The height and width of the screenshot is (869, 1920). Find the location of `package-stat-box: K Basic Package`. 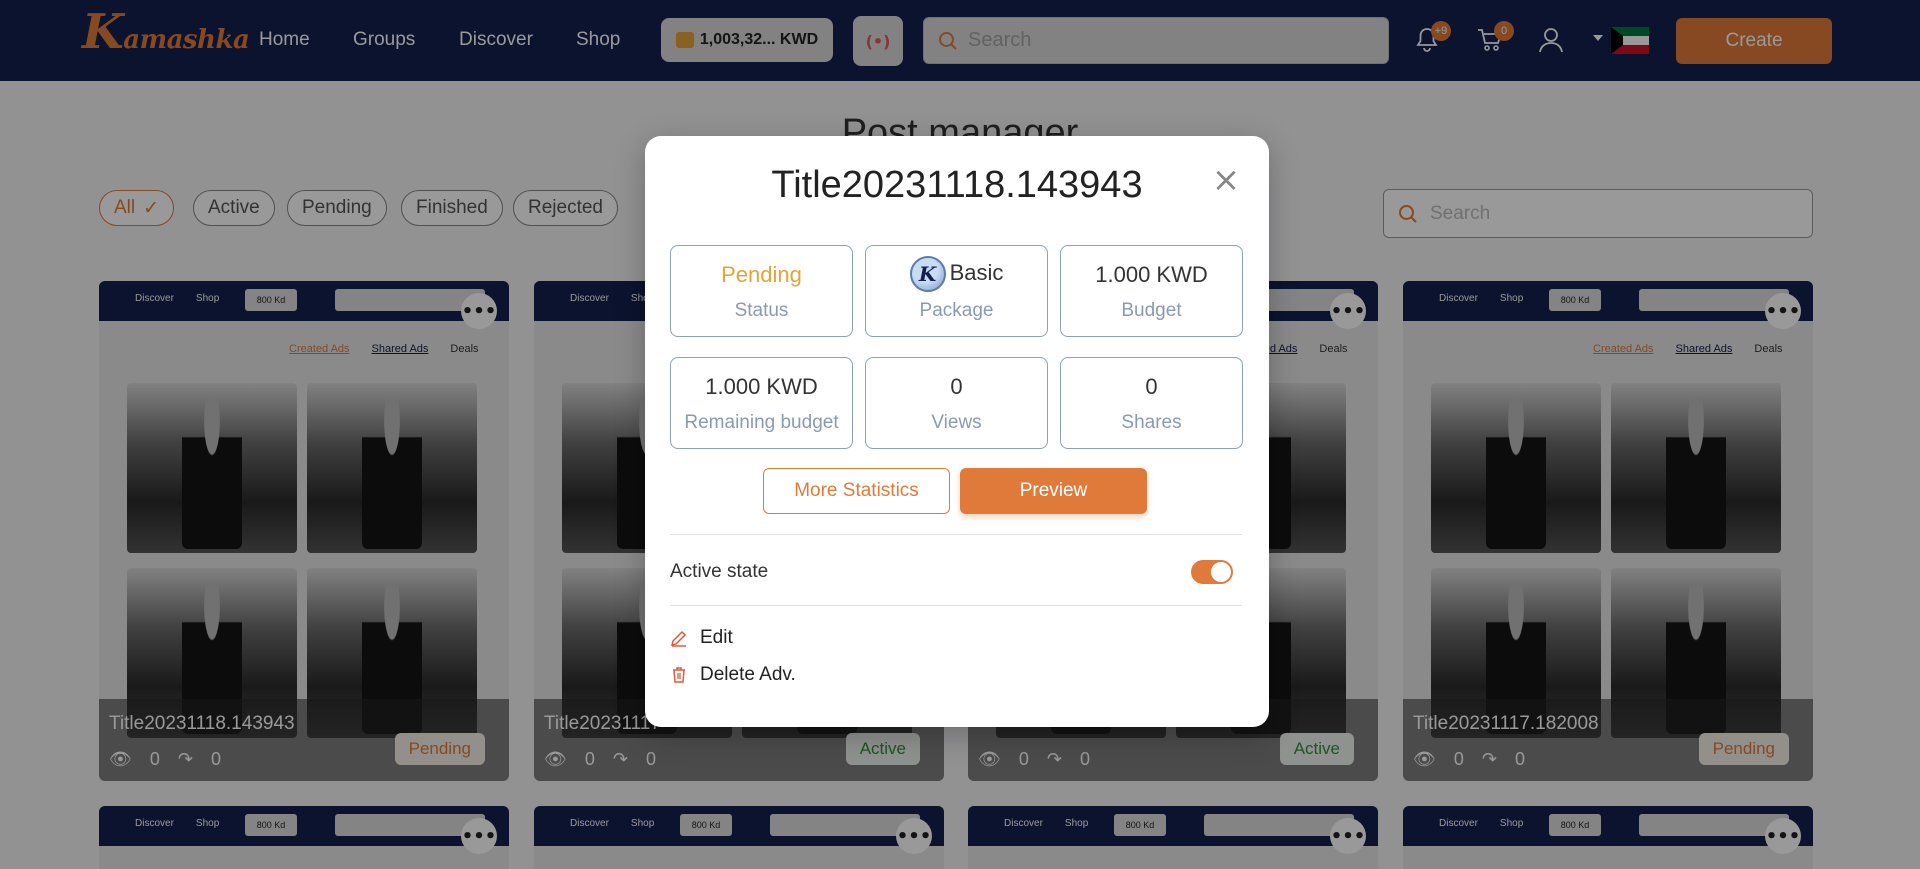

package-stat-box: K Basic Package is located at coordinates (956, 291).